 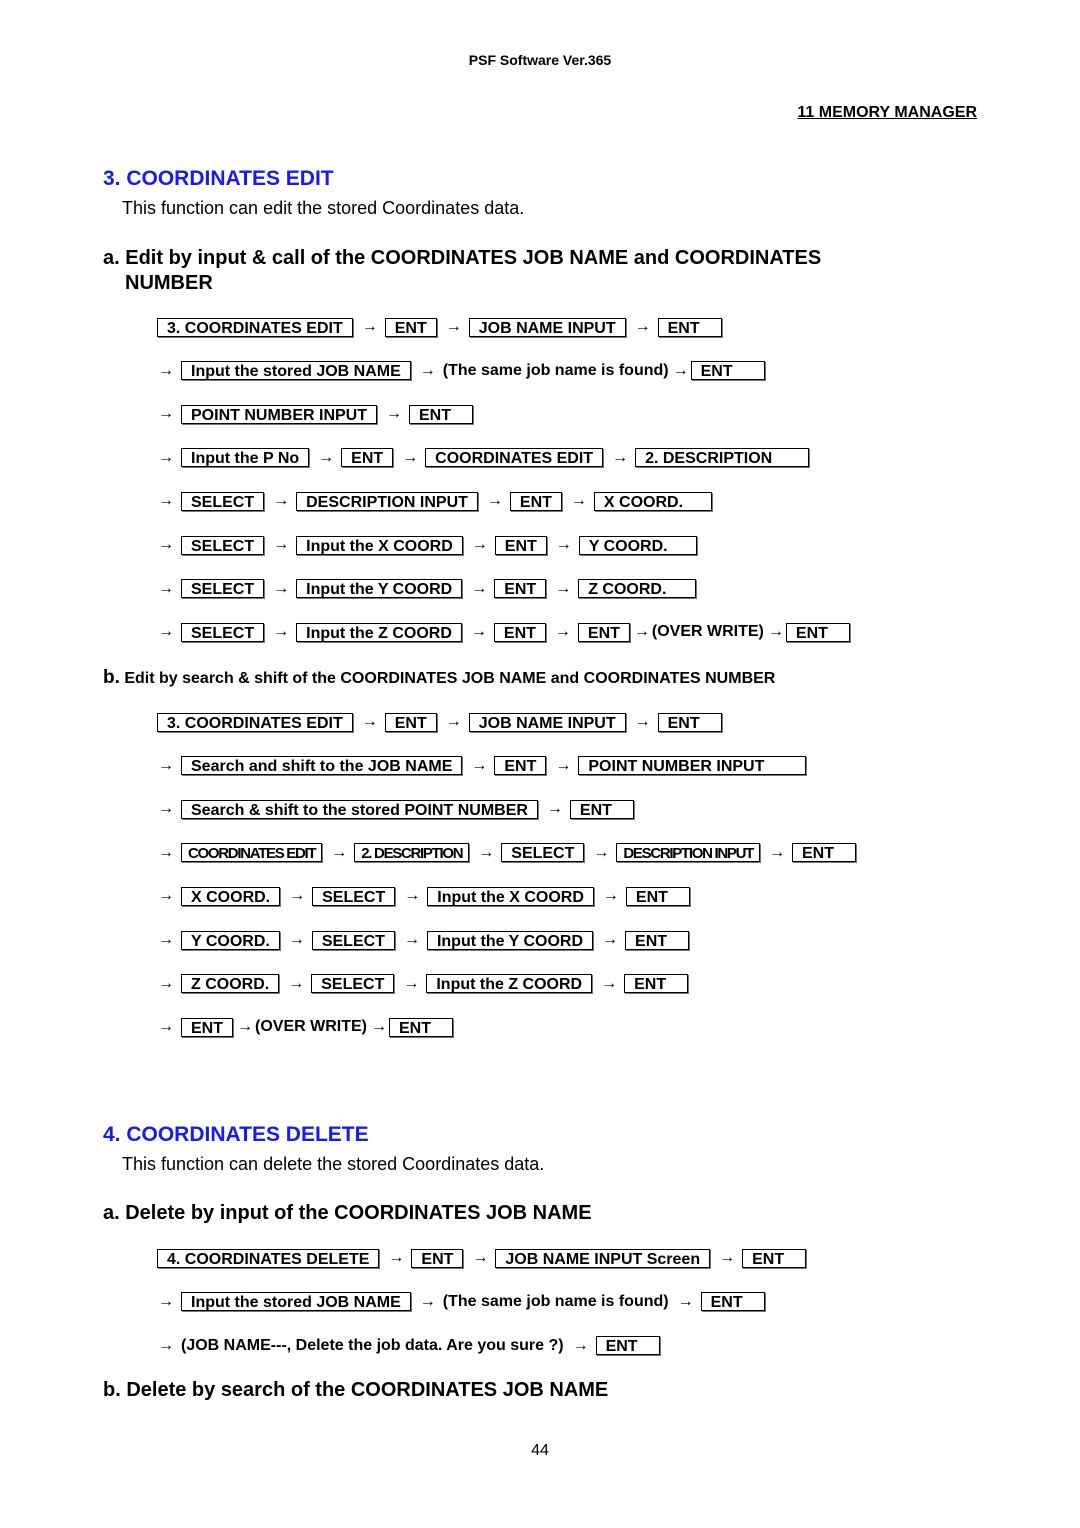 I want to click on flow-row: → SELECT → Input the Y COORD → ENT → Z COORD., so click(x=427, y=589).